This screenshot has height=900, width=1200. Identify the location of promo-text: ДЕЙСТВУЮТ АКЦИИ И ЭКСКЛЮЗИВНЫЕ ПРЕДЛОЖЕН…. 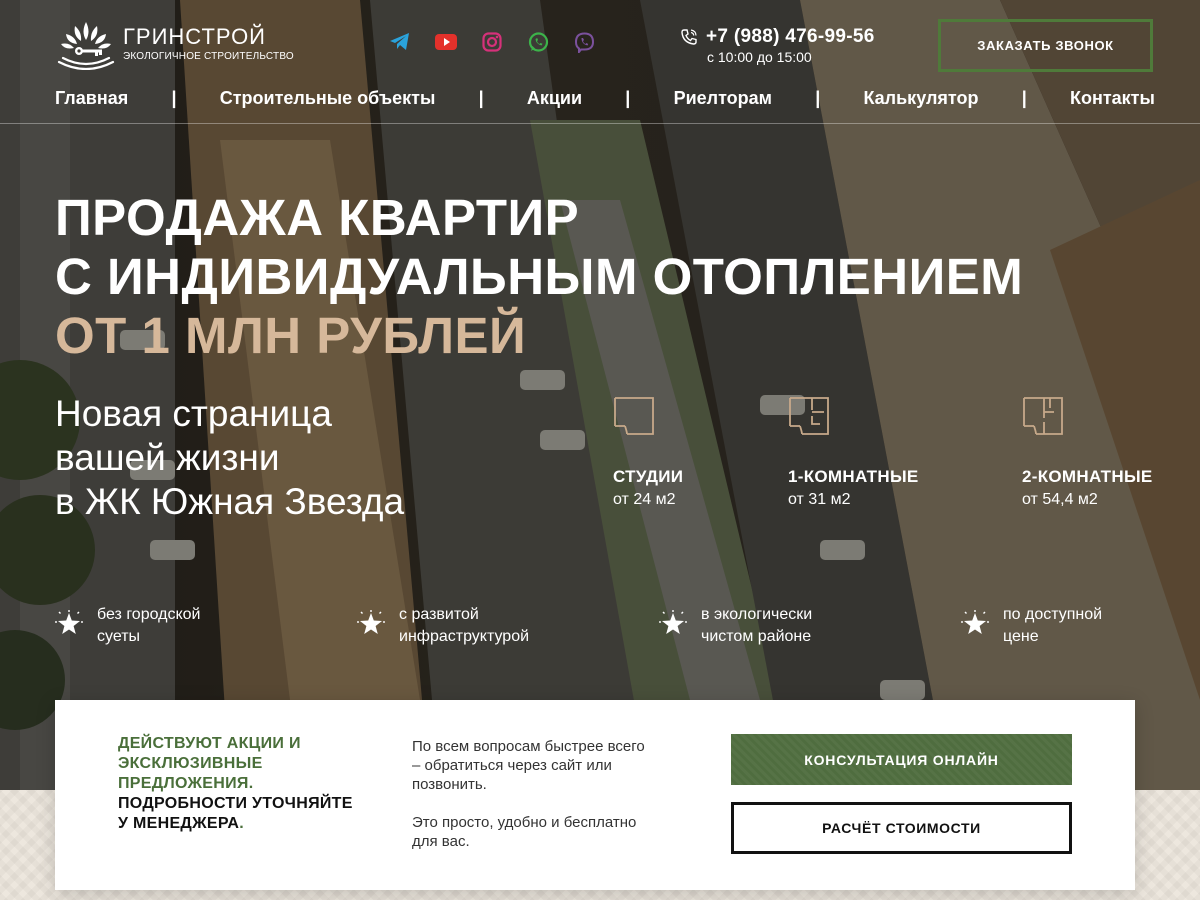
(238, 784).